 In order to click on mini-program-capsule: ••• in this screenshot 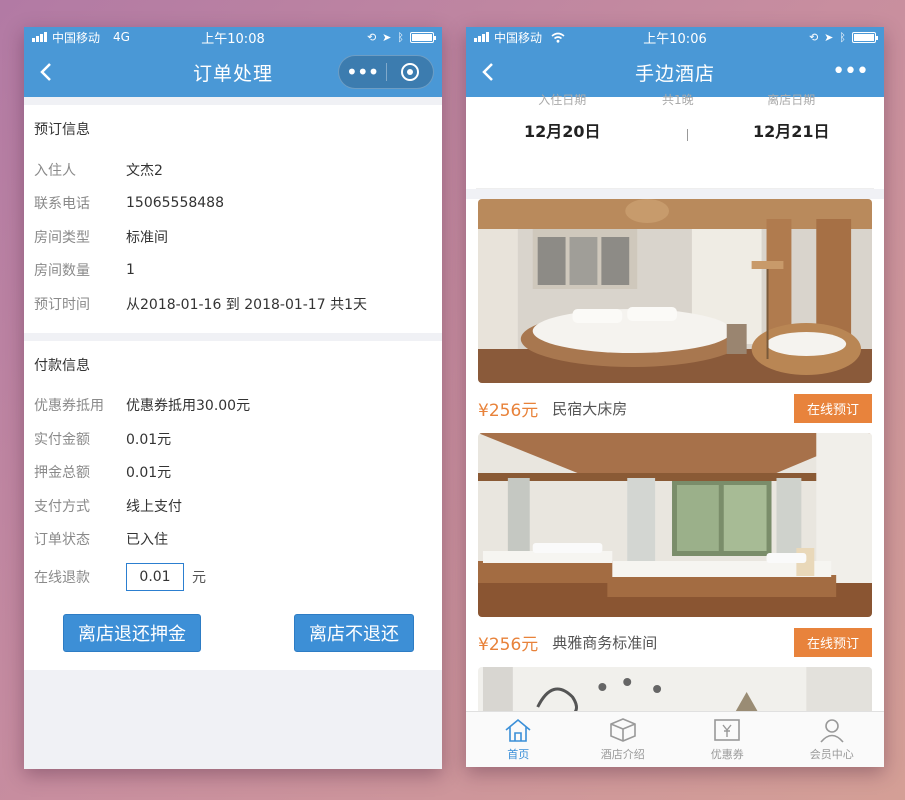, I will do `click(386, 72)`.